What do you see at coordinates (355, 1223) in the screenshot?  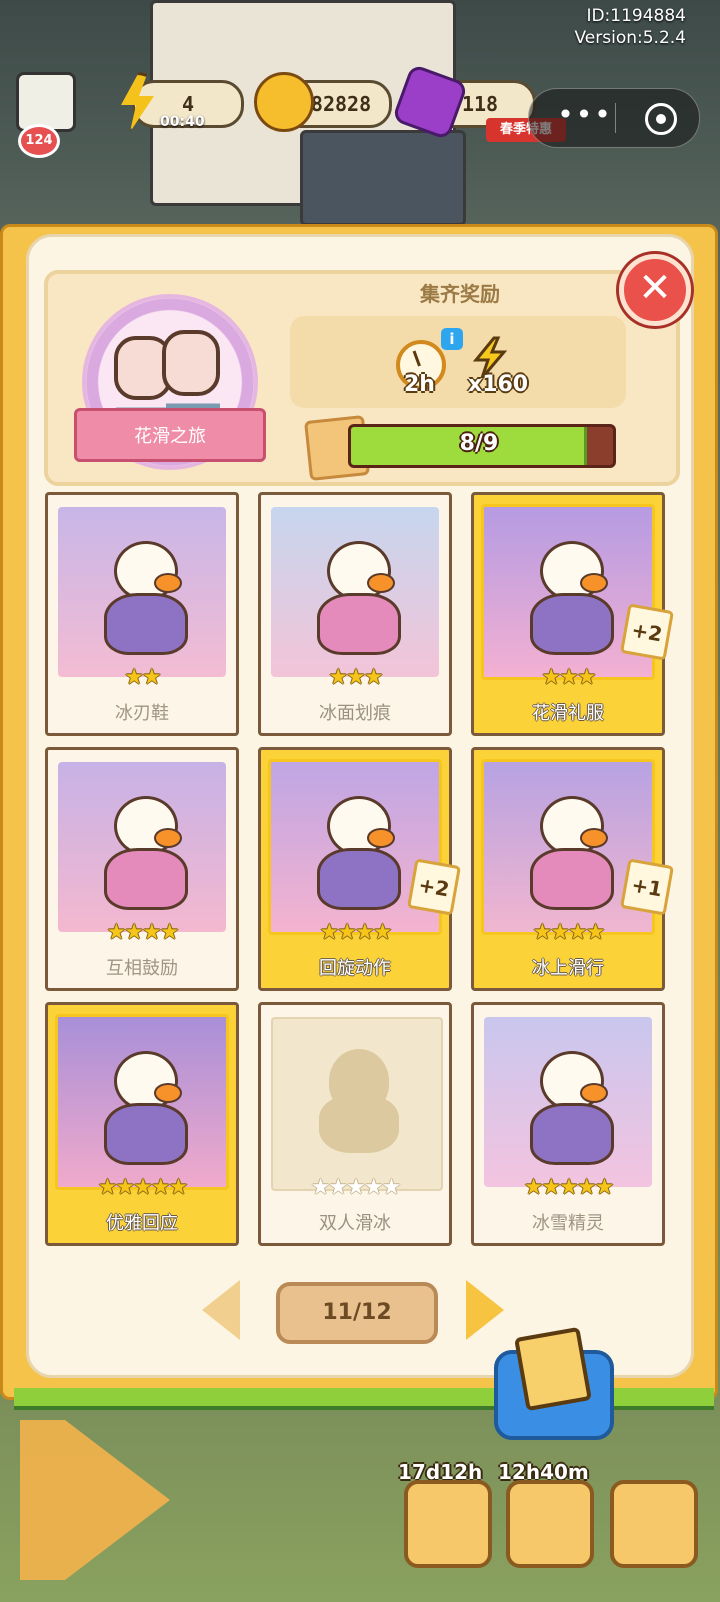 I see `card-name: 双人滑冰` at bounding box center [355, 1223].